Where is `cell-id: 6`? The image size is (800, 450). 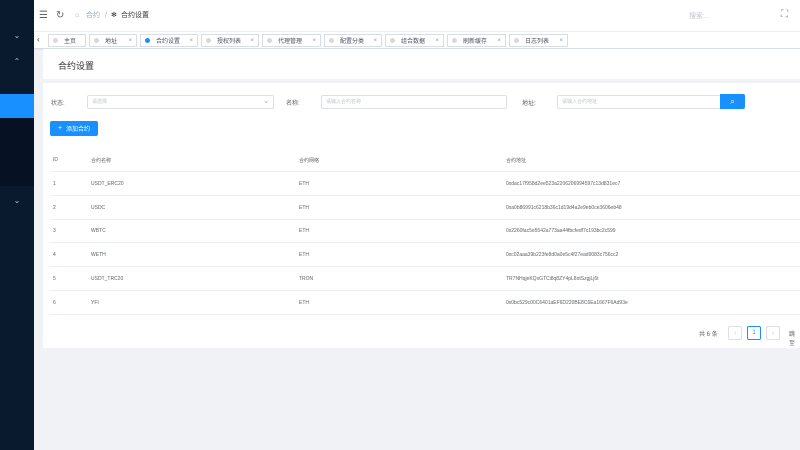
cell-id: 6 is located at coordinates (54, 303).